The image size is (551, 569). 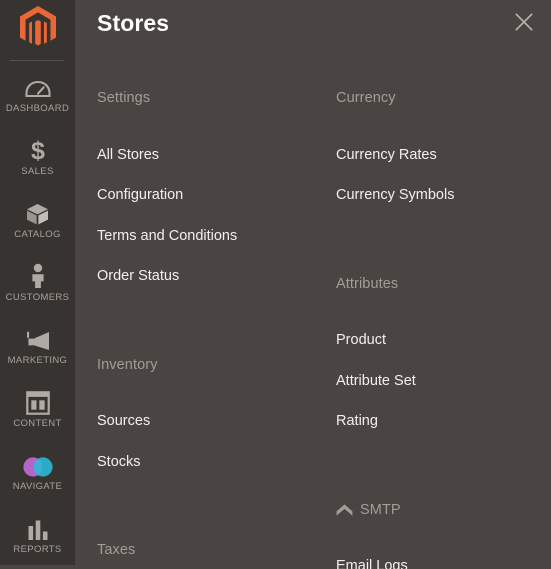 I want to click on sidebar-item-marketing: MARKETING, so click(x=37, y=344).